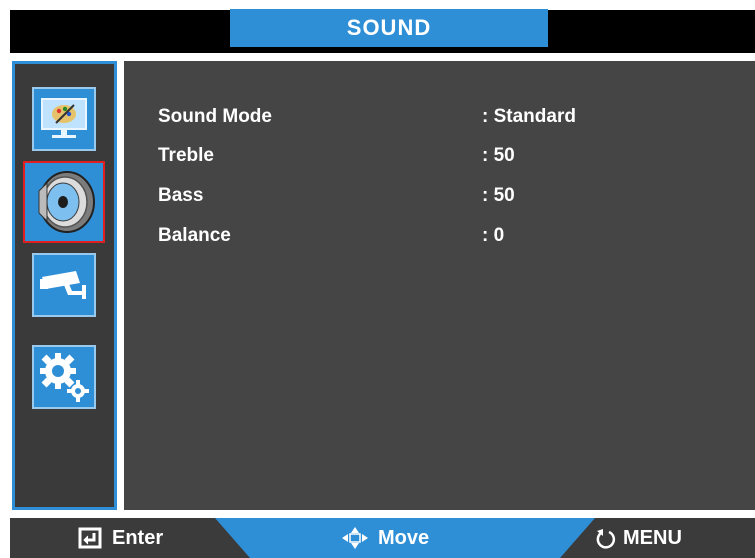 This screenshot has width=755, height=558. What do you see at coordinates (652, 537) in the screenshot?
I see `menu-label: MENU` at bounding box center [652, 537].